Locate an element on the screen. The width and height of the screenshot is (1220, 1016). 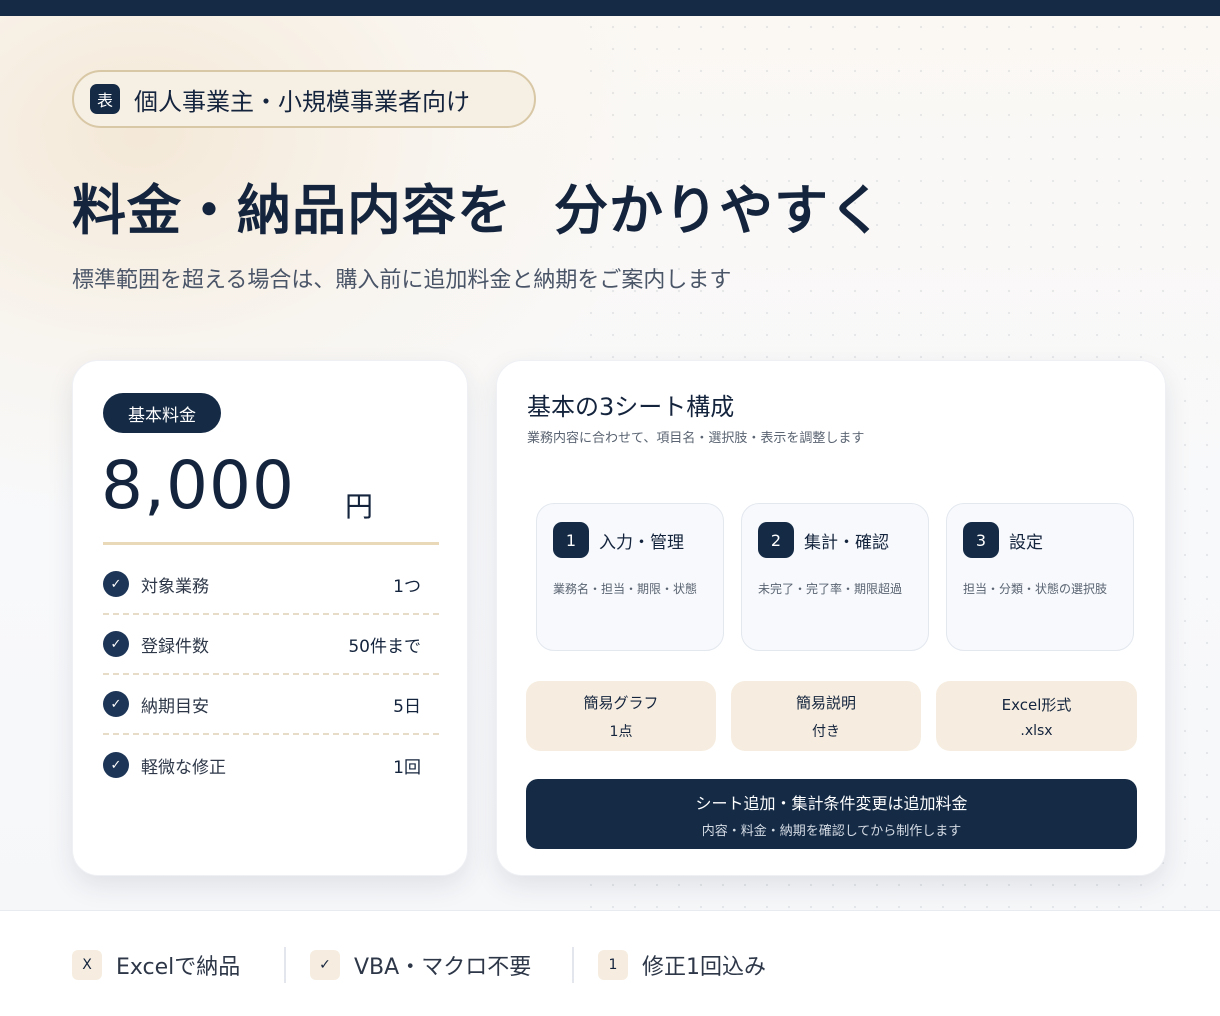
top-accent-bar is located at coordinates (610, 8).